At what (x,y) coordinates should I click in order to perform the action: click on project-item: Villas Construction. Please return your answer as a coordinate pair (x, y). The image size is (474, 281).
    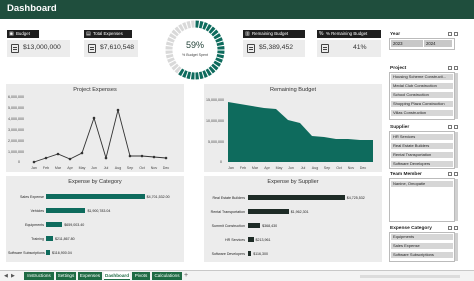
    Looking at the image, I should click on (422, 113).